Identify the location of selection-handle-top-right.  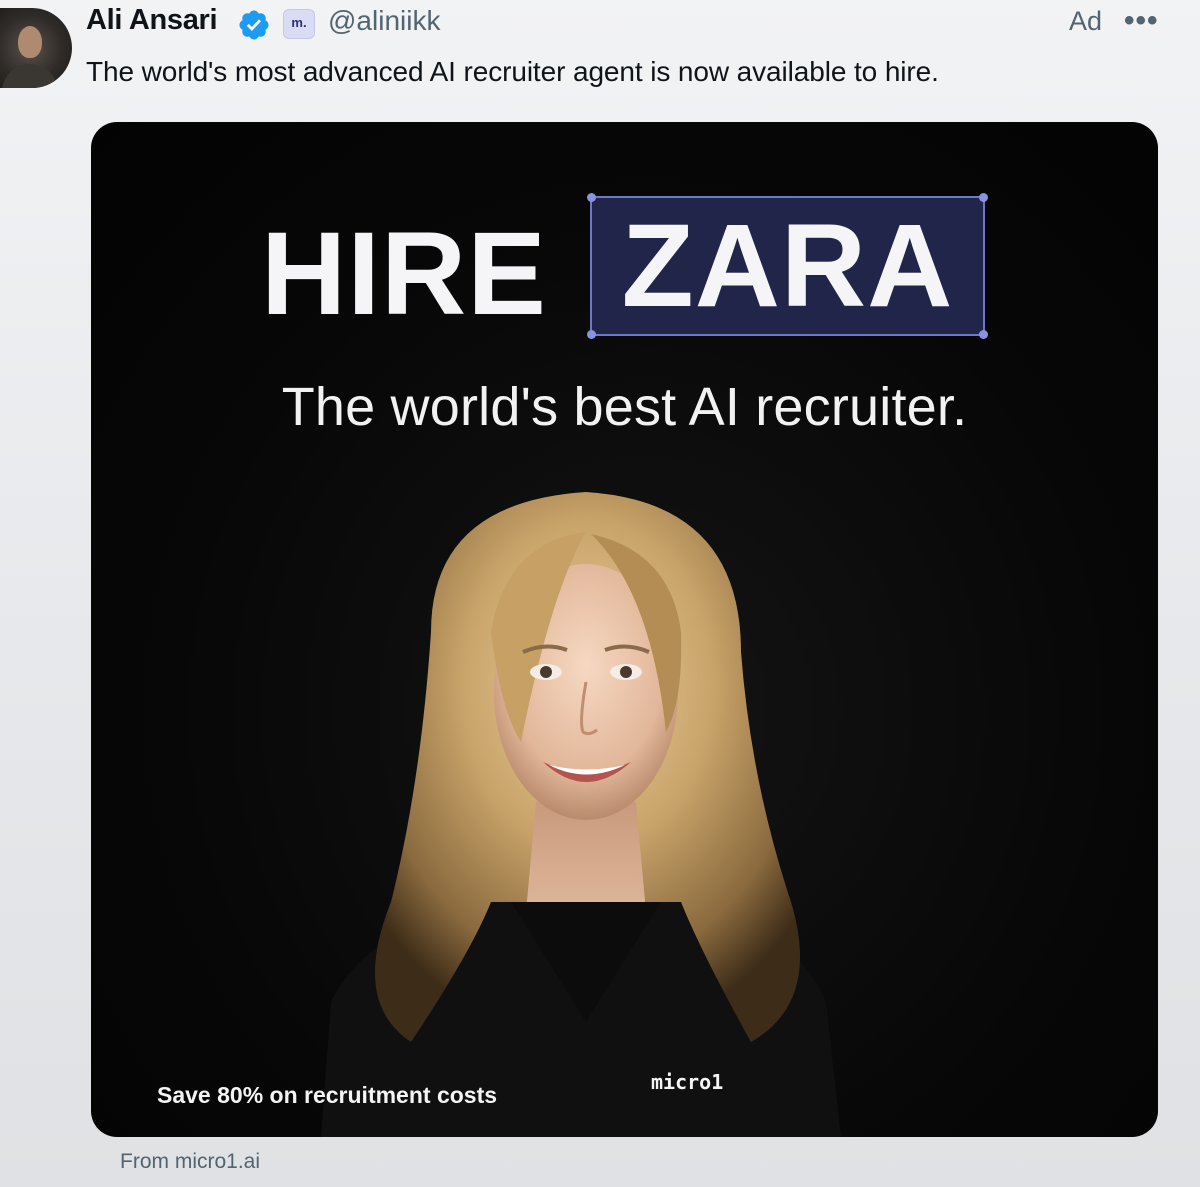
(983, 197).